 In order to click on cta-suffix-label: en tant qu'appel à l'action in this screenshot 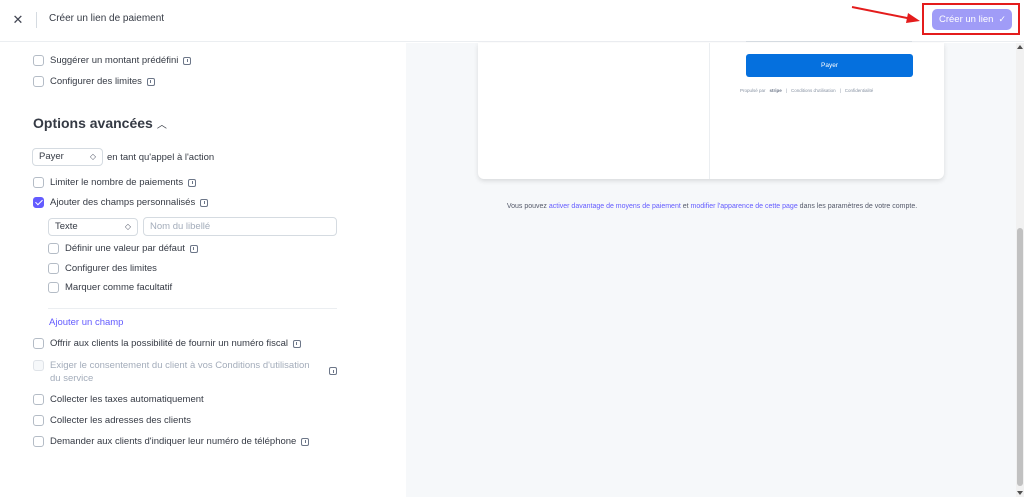, I will do `click(161, 157)`.